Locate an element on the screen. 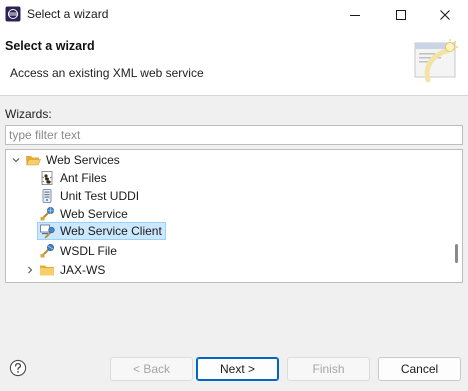  uddi-icon is located at coordinates (47, 196).